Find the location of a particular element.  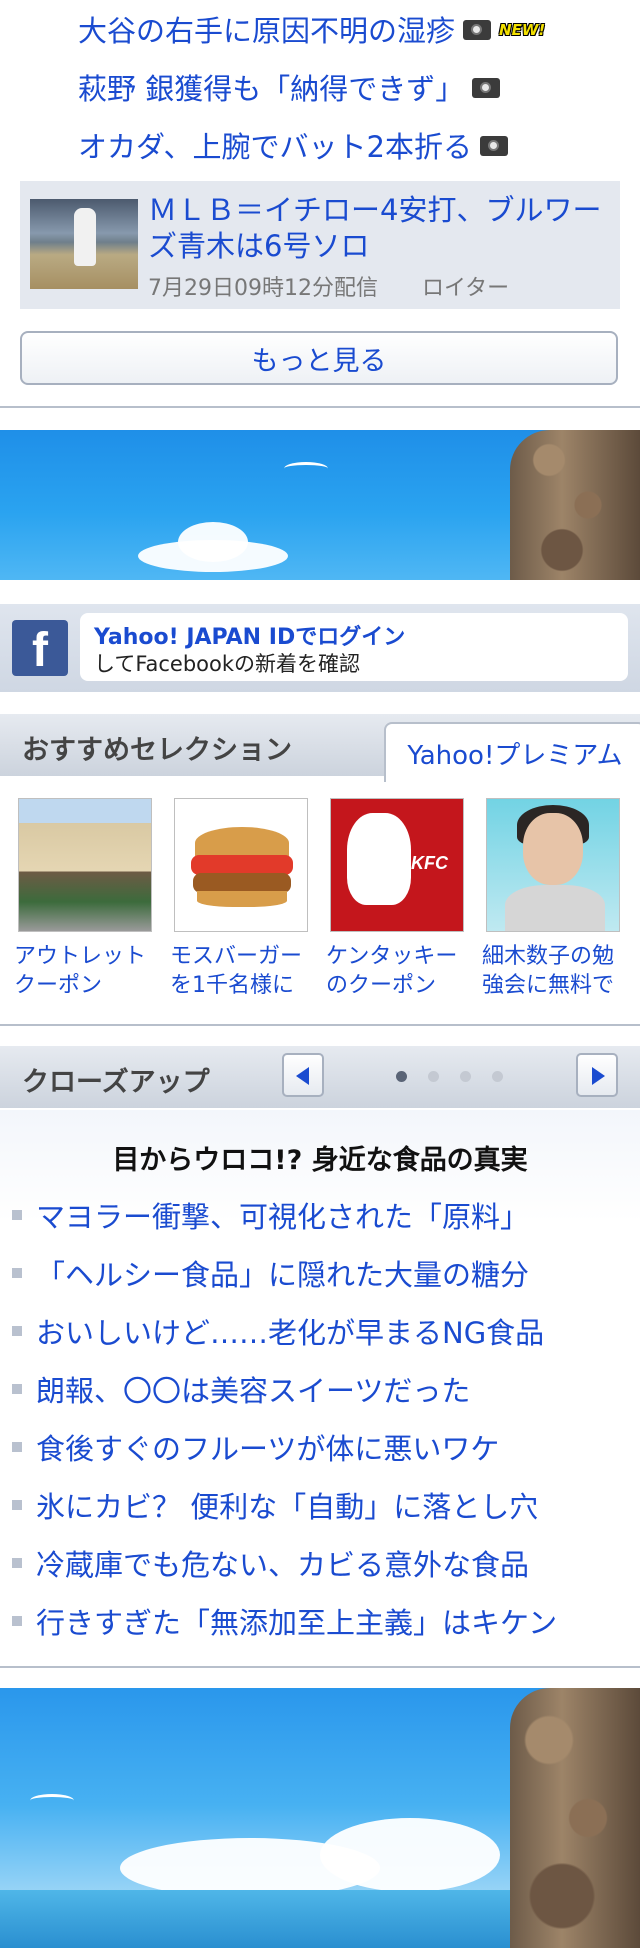

sea is located at coordinates (260, 1919).